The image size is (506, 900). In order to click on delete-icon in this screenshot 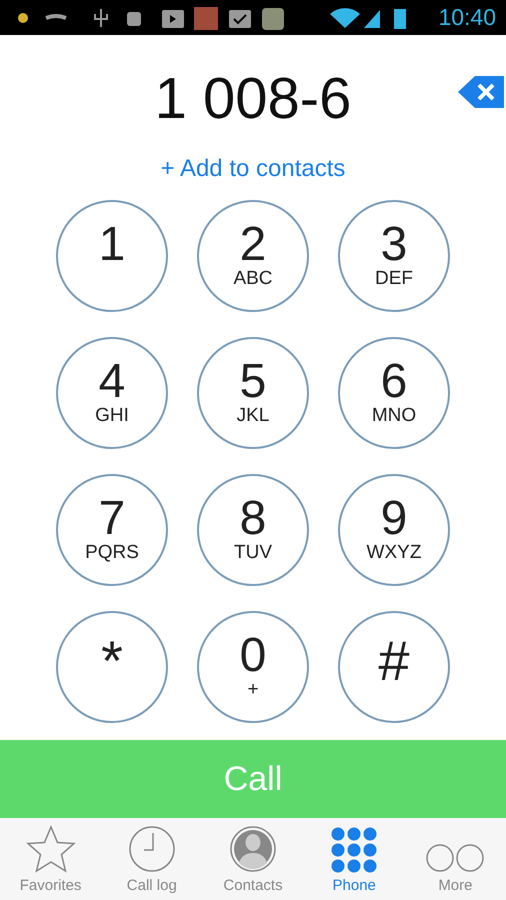, I will do `click(481, 92)`.